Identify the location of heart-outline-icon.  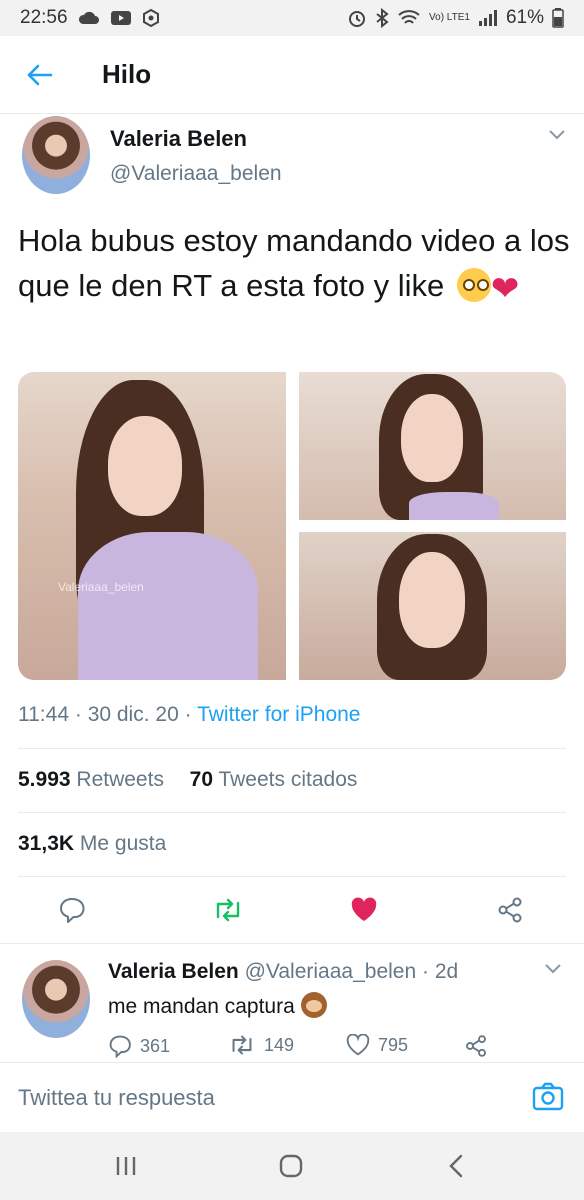
(358, 1045).